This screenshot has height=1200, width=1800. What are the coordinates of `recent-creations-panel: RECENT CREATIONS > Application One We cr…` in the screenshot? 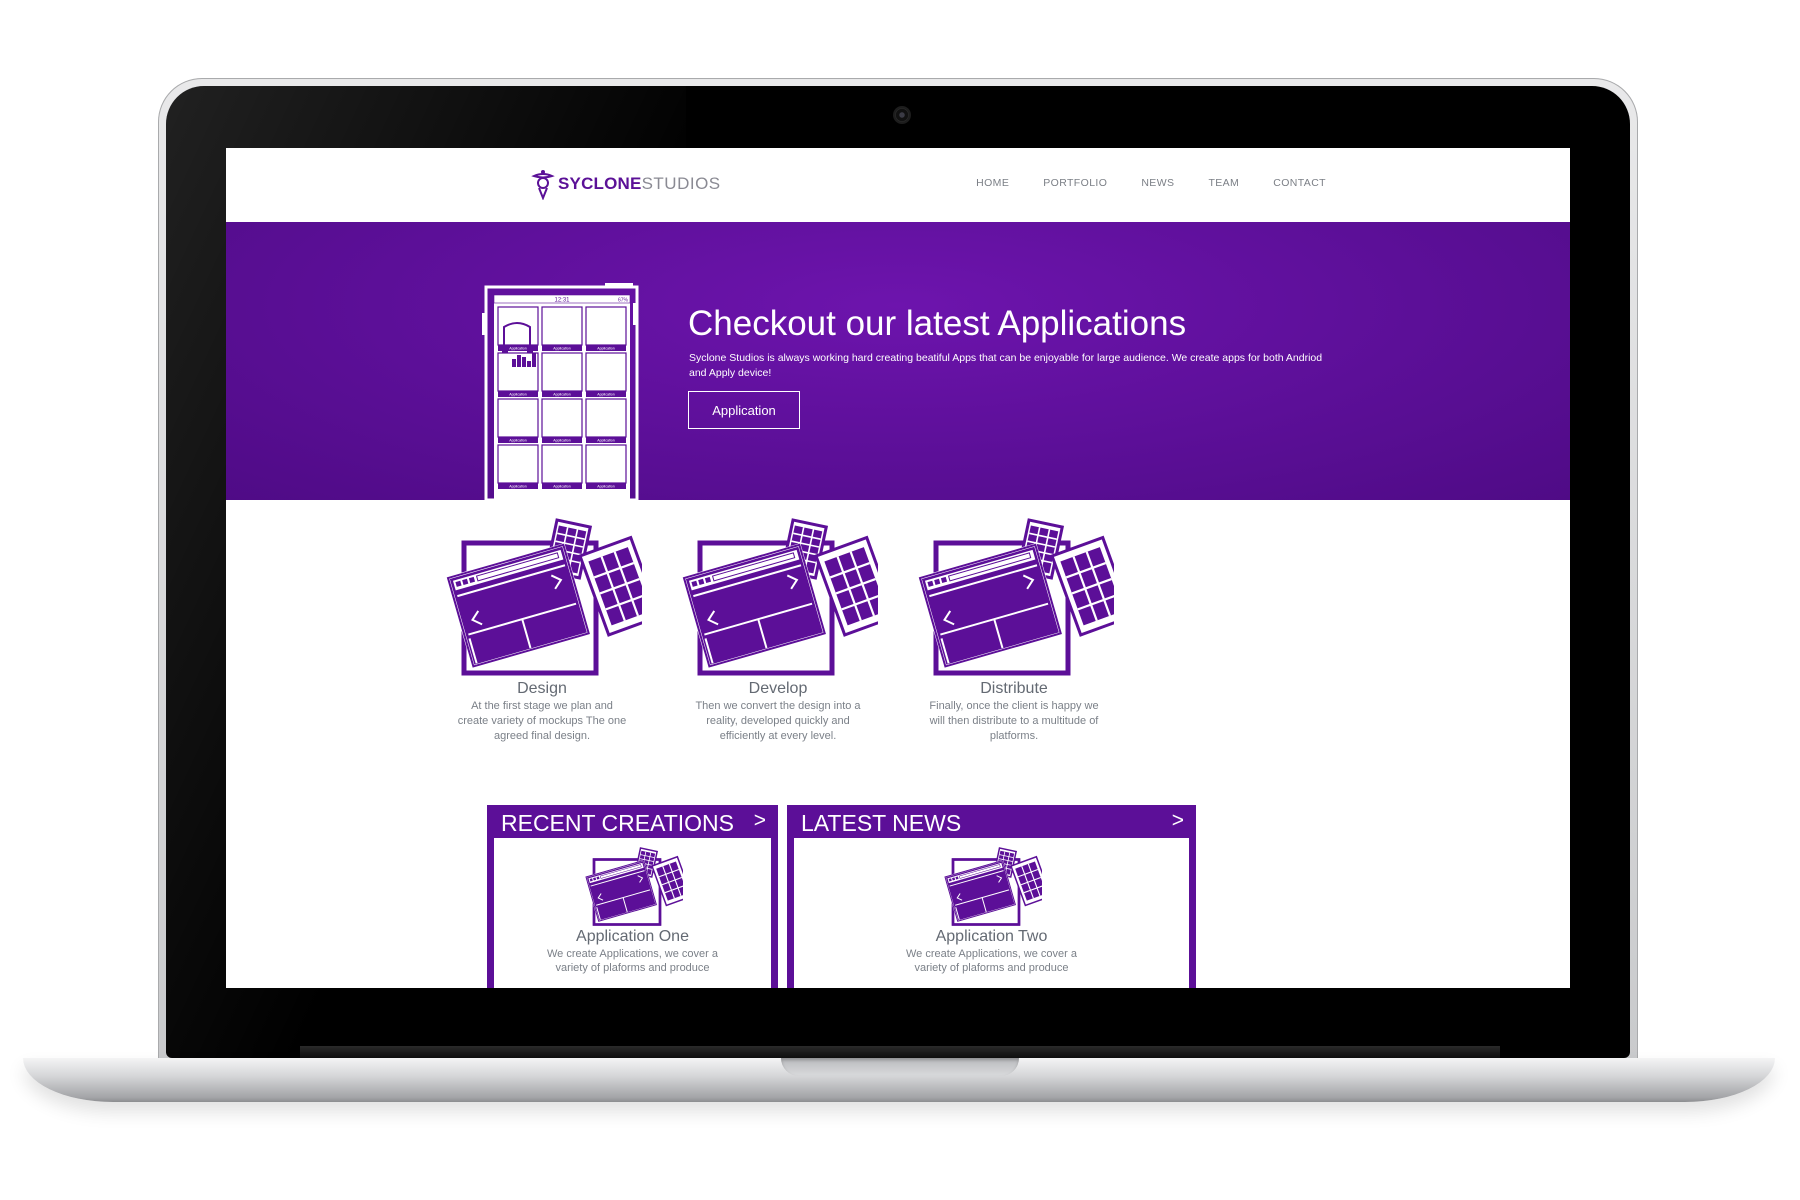 It's located at (632, 896).